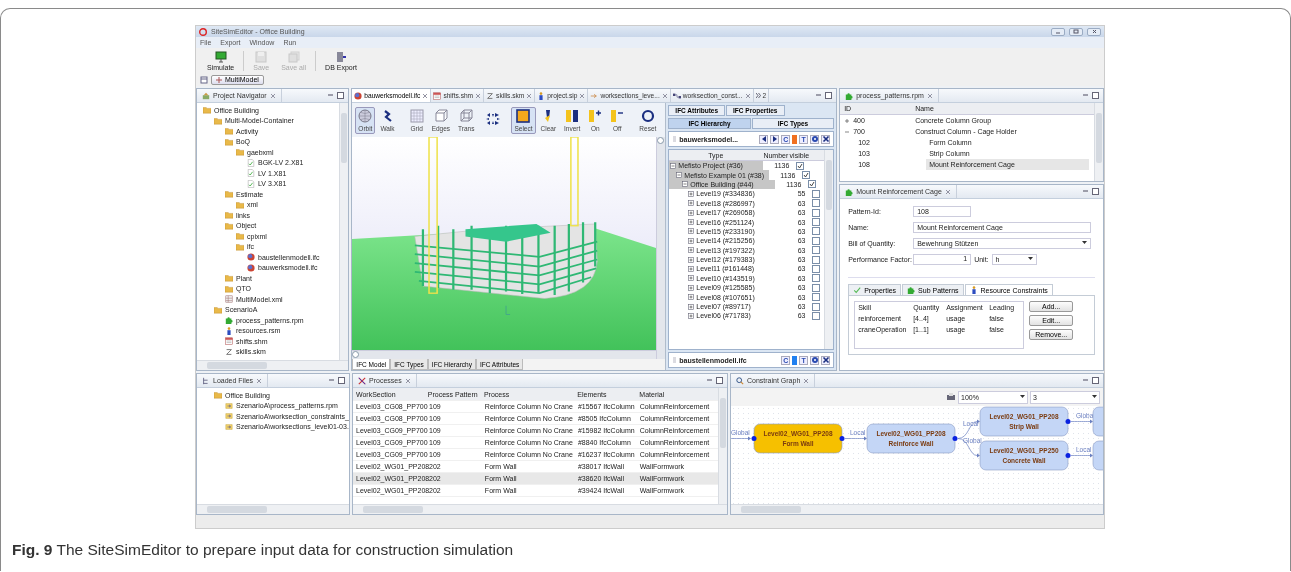  I want to click on figure-caption: Fig. 9 The SiteSimEditor to prepare input data for construction simulation, so click(263, 550).